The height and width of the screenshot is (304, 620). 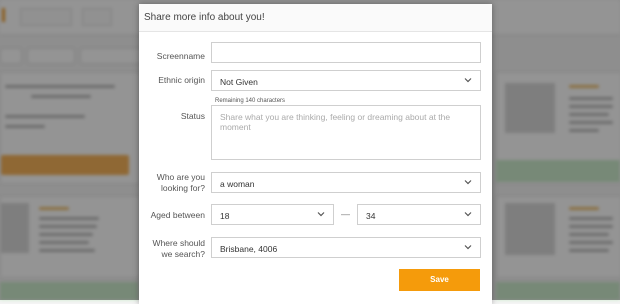 I want to click on search-location-value: Brisbane, 4006, so click(x=249, y=249).